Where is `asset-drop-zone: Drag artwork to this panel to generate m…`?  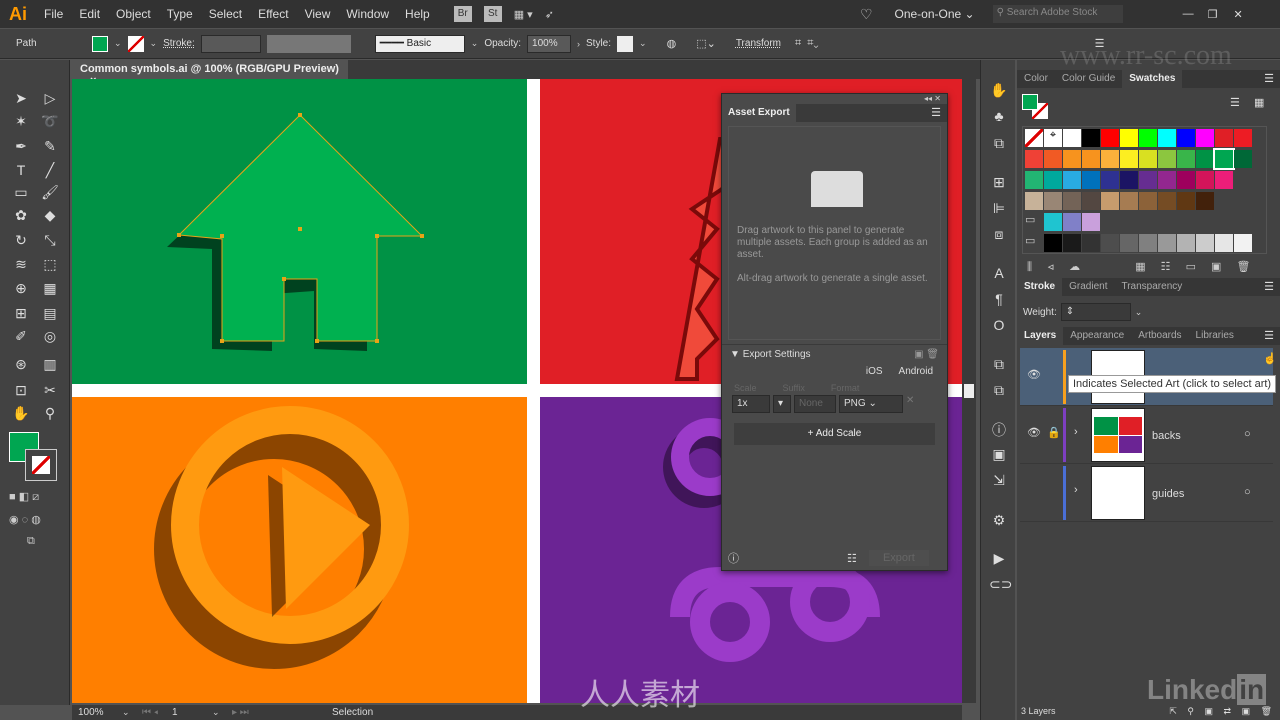 asset-drop-zone: Drag artwork to this panel to generate m… is located at coordinates (834, 233).